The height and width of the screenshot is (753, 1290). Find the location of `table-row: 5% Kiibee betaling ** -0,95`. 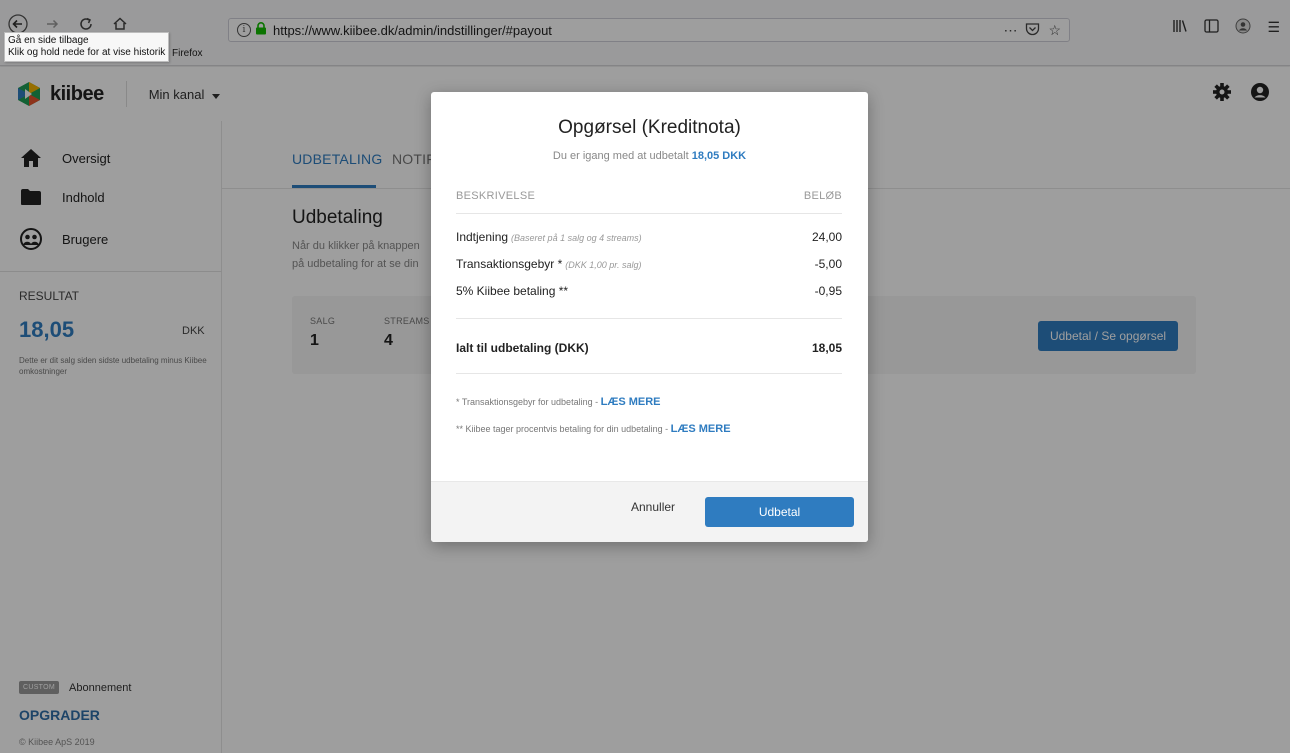

table-row: 5% Kiibee betaling ** -0,95 is located at coordinates (649, 291).